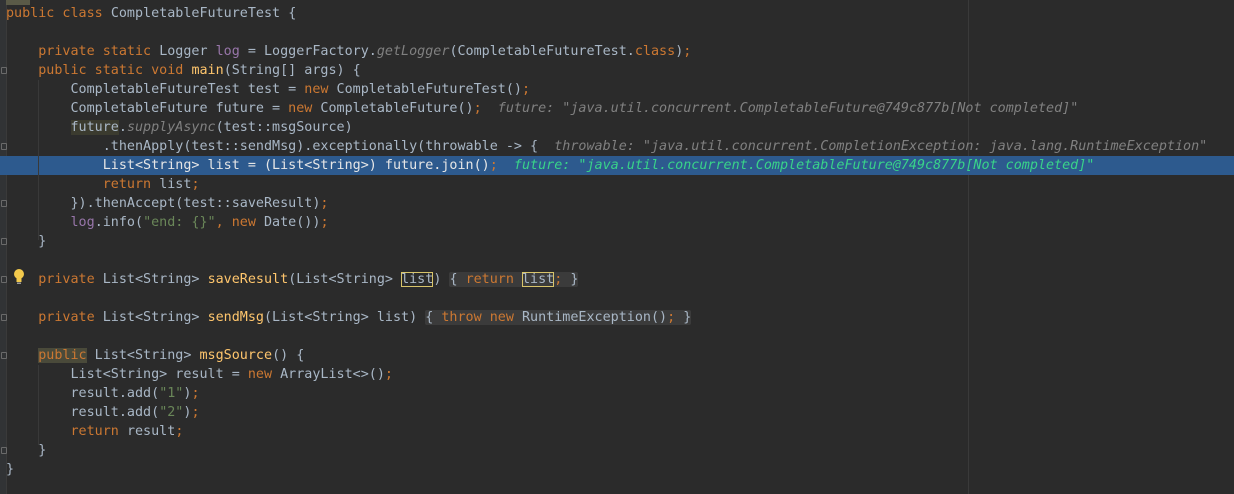 Image resolution: width=1234 pixels, height=494 pixels. I want to click on code-line: }).thenAccept(test::saveResult);, so click(167, 203).